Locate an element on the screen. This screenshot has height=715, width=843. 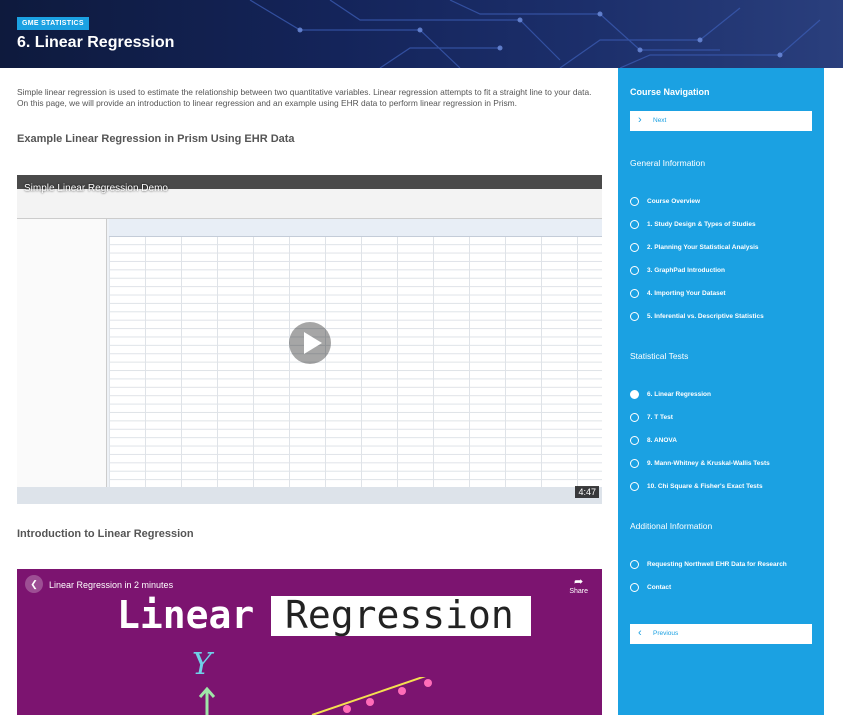
taskbar is located at coordinates (309, 495).